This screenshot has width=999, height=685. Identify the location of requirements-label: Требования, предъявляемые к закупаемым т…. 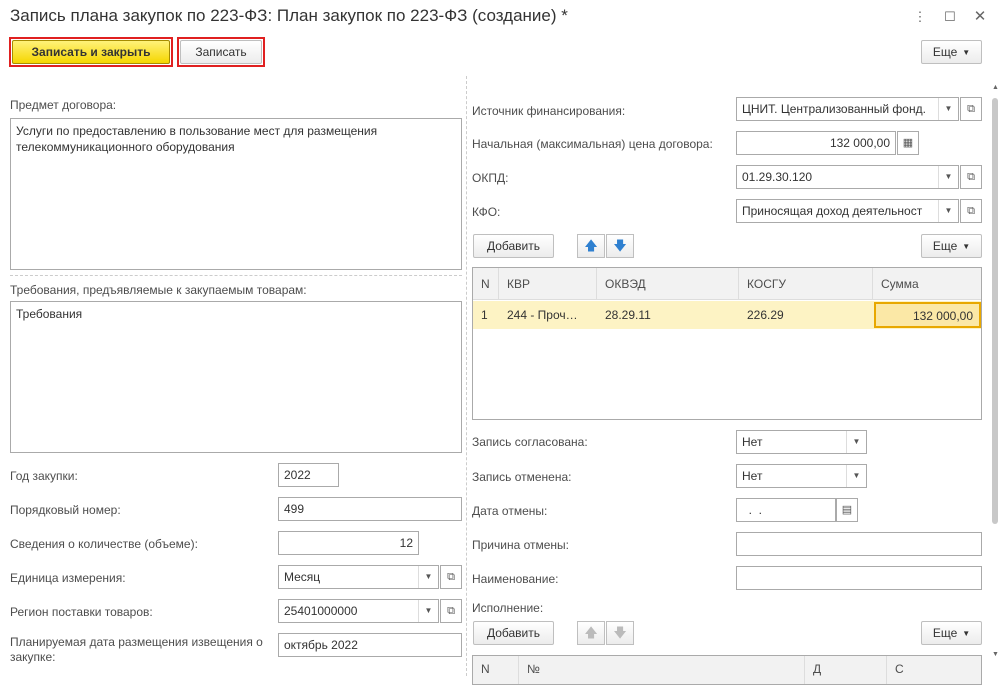
(158, 290).